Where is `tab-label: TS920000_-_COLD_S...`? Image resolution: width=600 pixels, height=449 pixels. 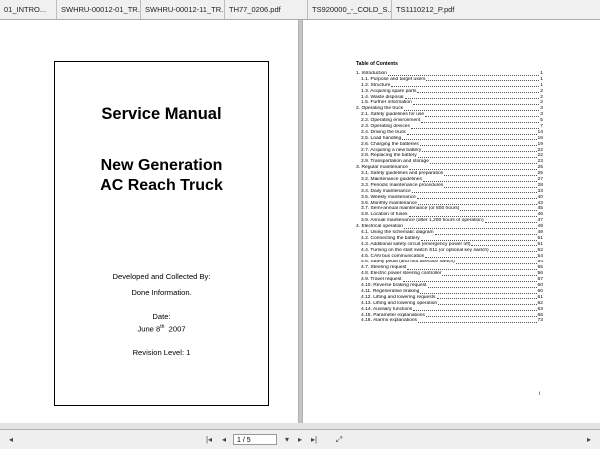
tab-label: TS920000_-_COLD_S... is located at coordinates (352, 9).